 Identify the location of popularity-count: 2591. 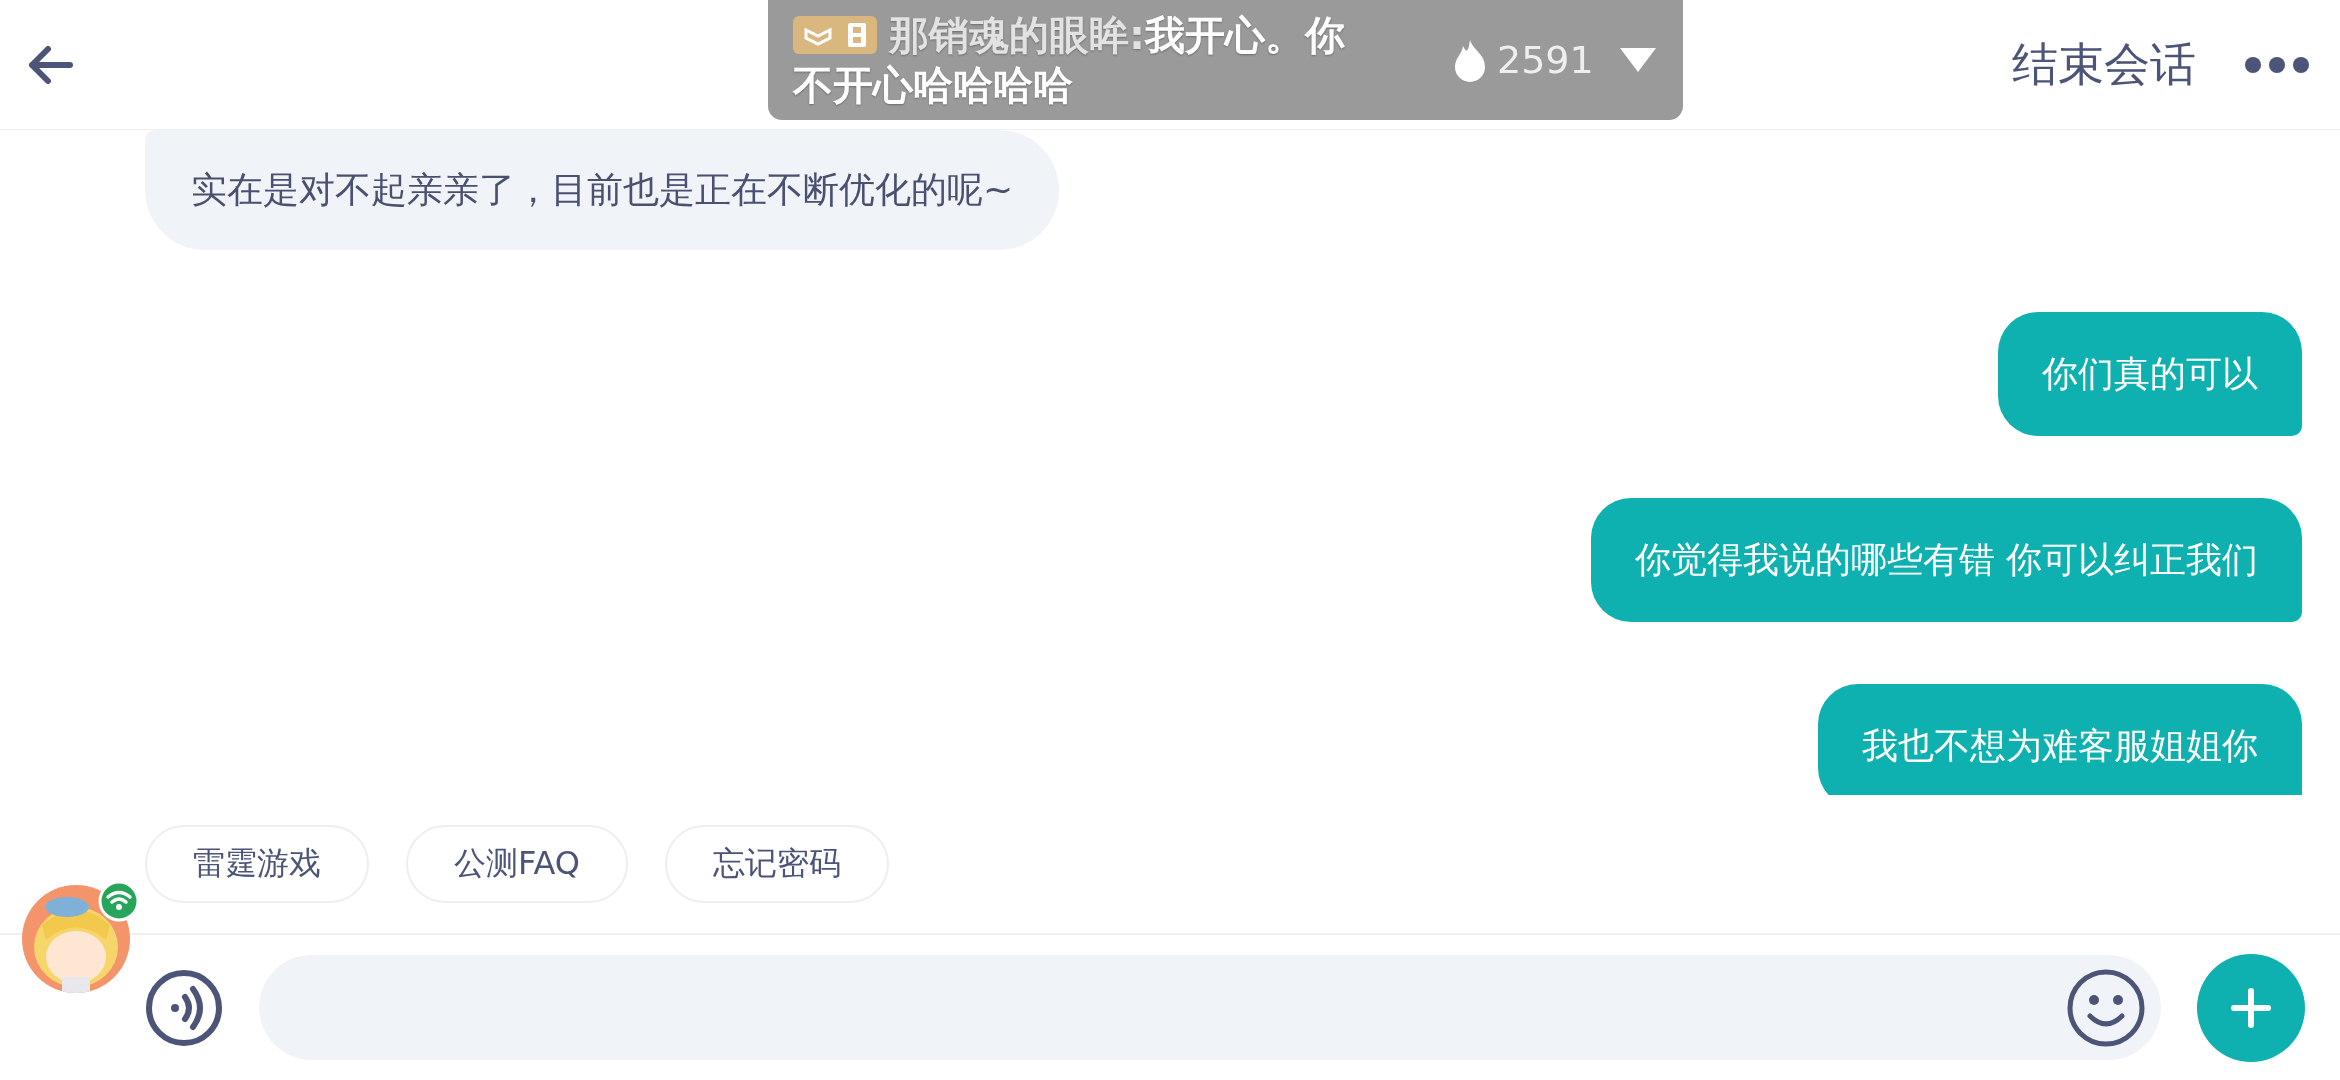
(1545, 60).